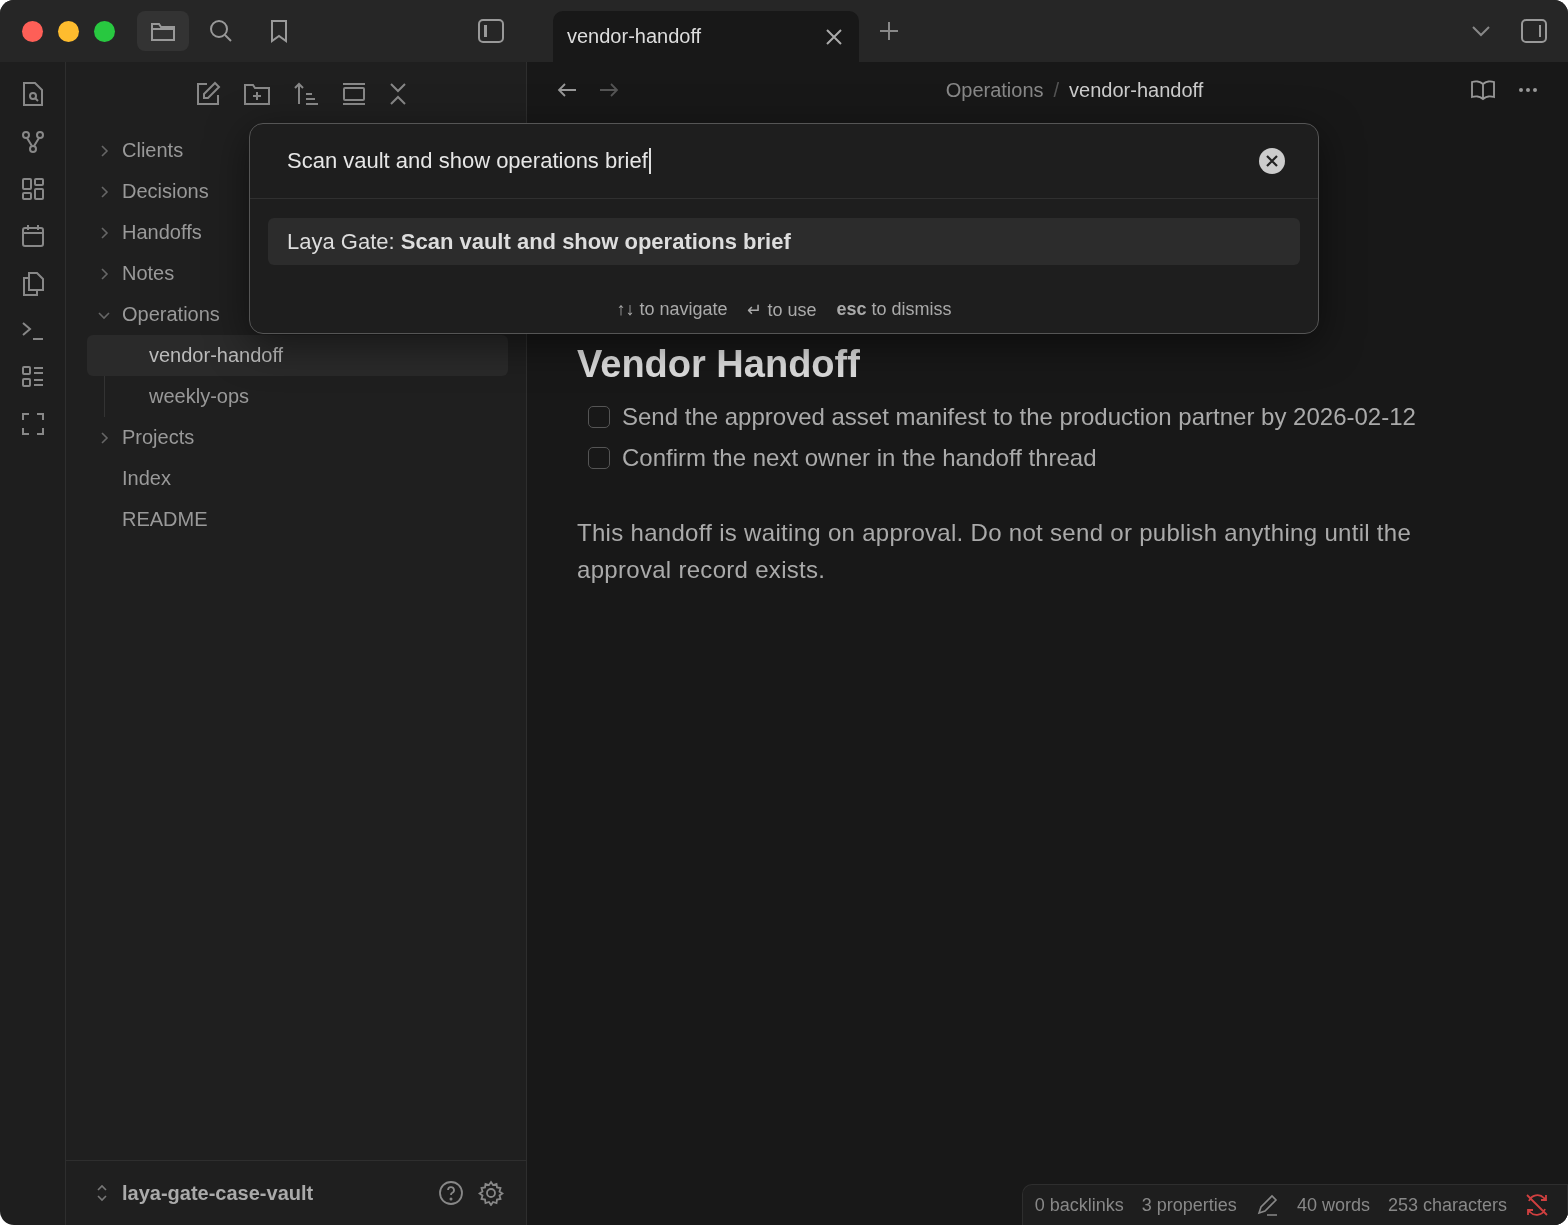  Describe the element at coordinates (859, 457) in the screenshot. I see `task-text: Confirm the next owner in the handoff thread` at that location.